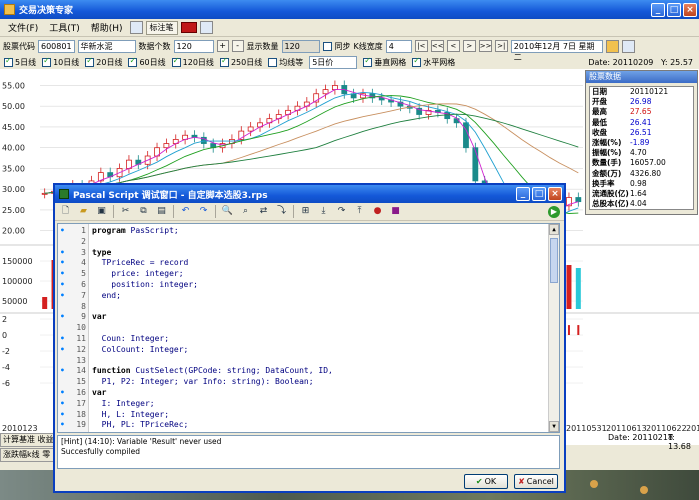 The image size is (699, 500). What do you see at coordinates (437, 46) in the screenshot?
I see `nav-rewind-button: <<` at bounding box center [437, 46].